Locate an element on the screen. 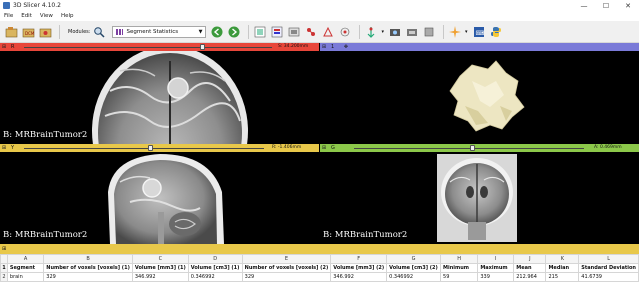 Image resolution: width=639 pixels, height=301 pixels. header-cell: Segment is located at coordinates (25, 268).